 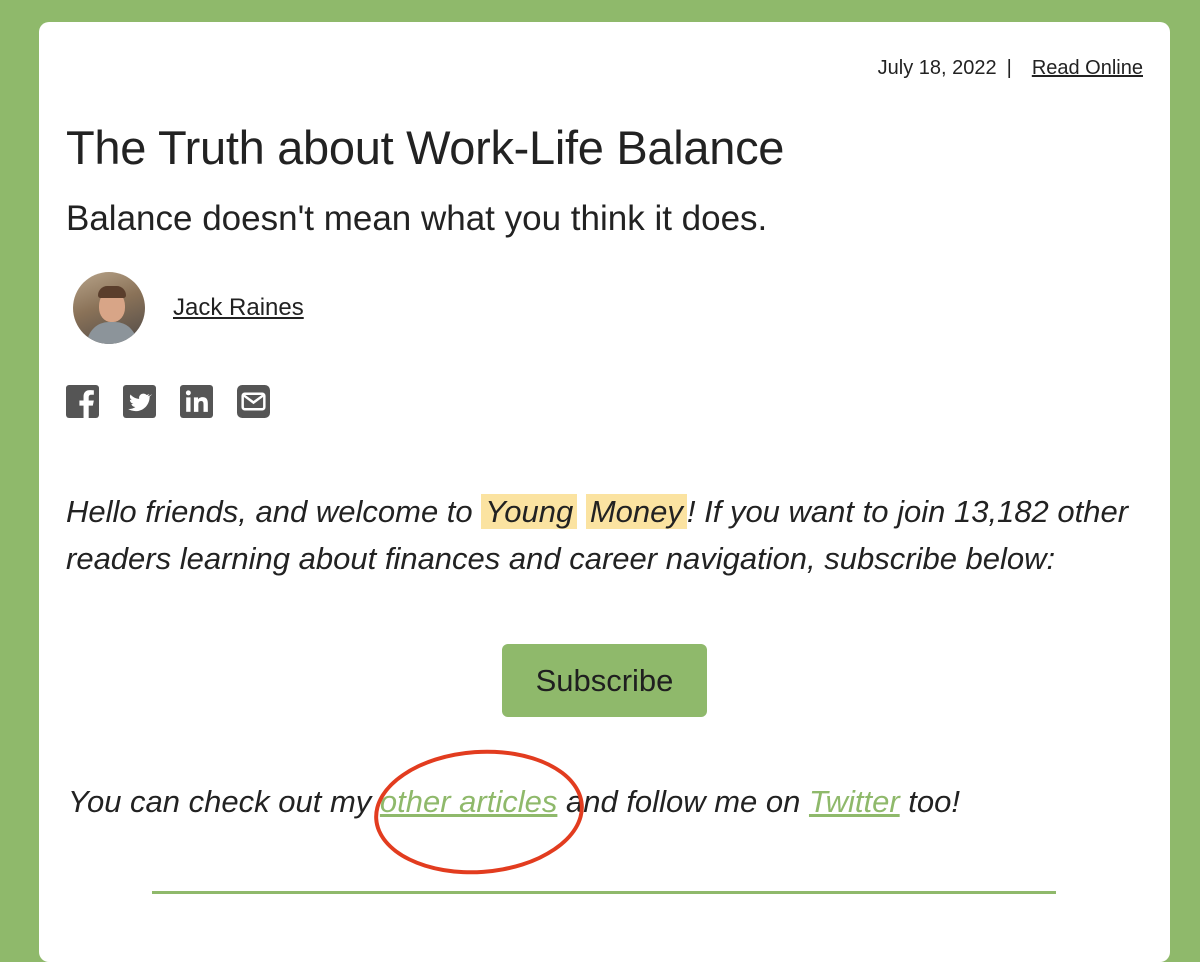 I want to click on annotation-circle, so click(x=479, y=812).